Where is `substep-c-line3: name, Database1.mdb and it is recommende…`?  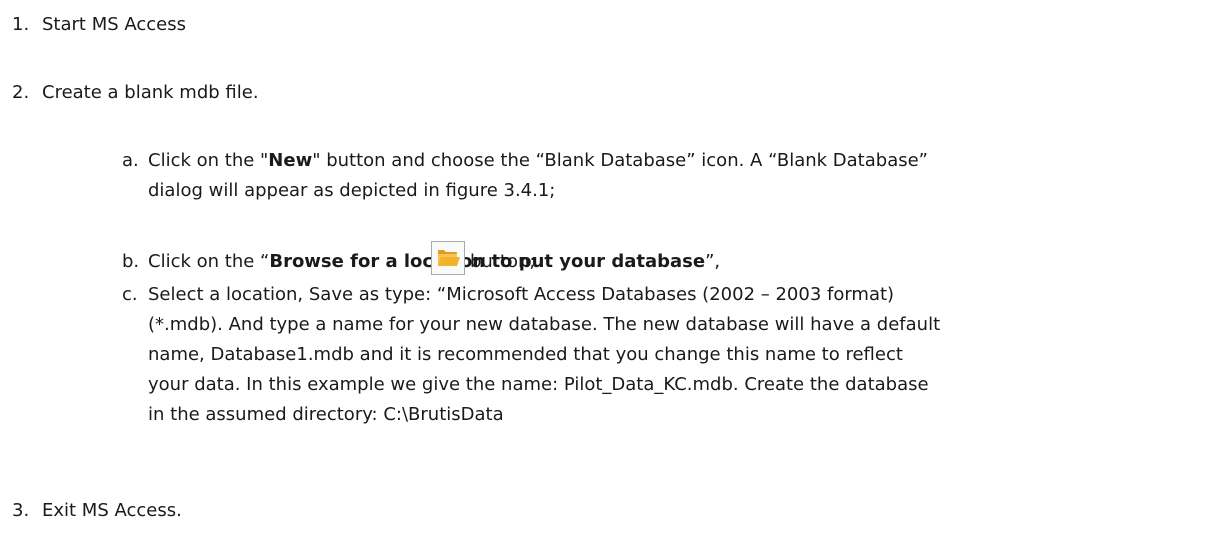
substep-c-line3: name, Database1.mdb and it is recommende… is located at coordinates (525, 354).